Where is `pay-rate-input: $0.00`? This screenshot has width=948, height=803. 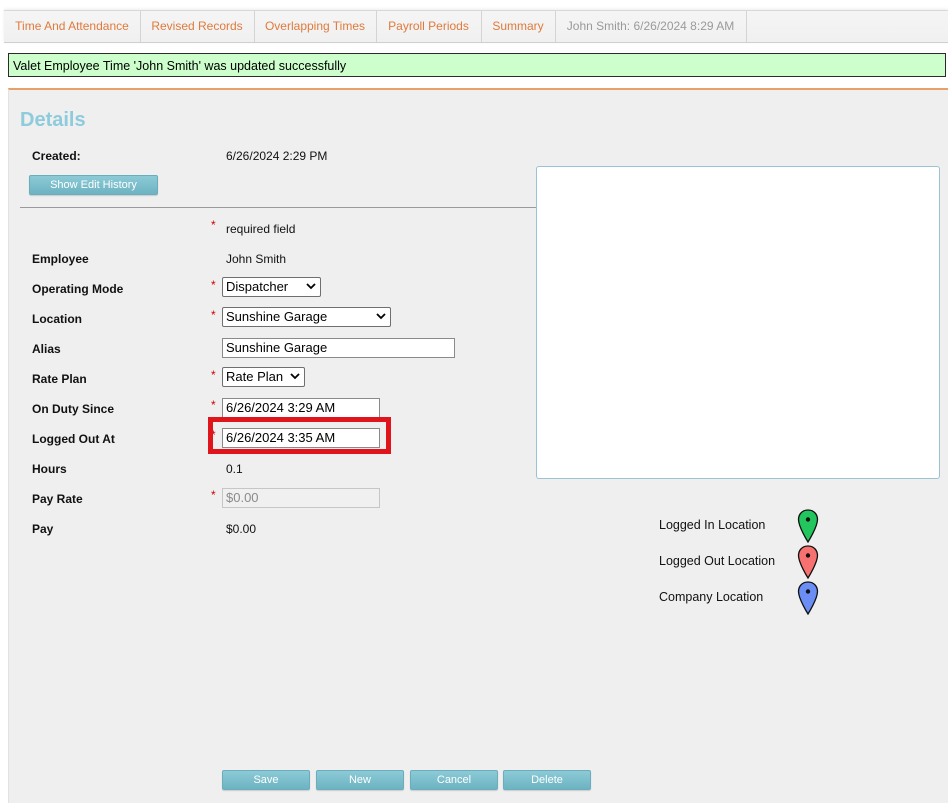 pay-rate-input: $0.00 is located at coordinates (301, 498).